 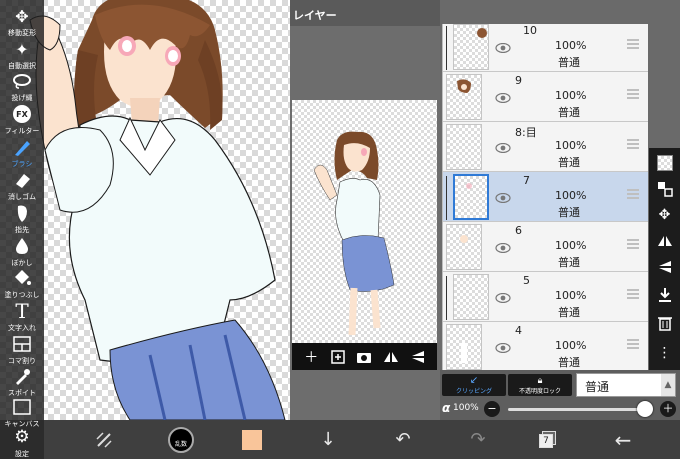 I want to click on opacity-slider-knob, so click(x=645, y=409).